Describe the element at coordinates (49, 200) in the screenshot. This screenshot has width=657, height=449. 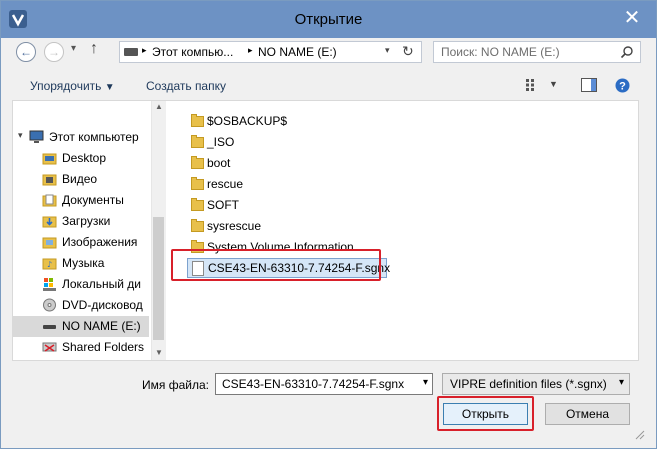
I see `documents-folder-icon` at that location.